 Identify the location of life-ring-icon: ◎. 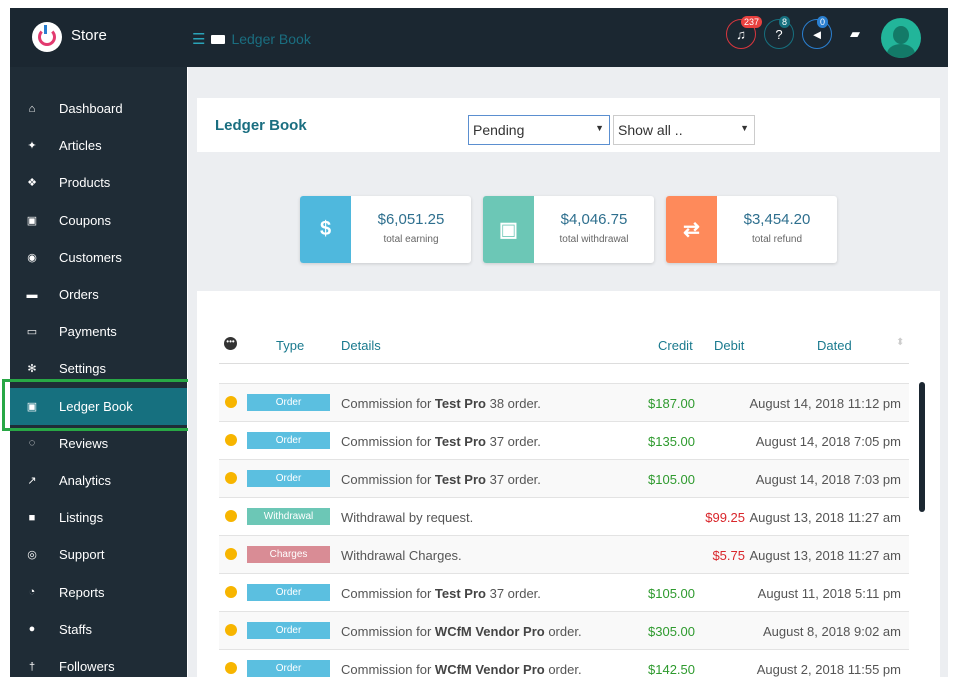
(32, 555).